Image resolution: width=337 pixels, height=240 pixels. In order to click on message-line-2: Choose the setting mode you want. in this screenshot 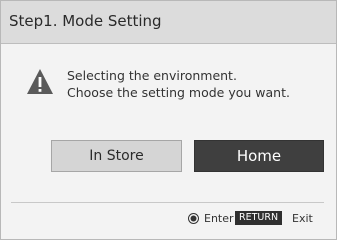, I will do `click(178, 92)`.